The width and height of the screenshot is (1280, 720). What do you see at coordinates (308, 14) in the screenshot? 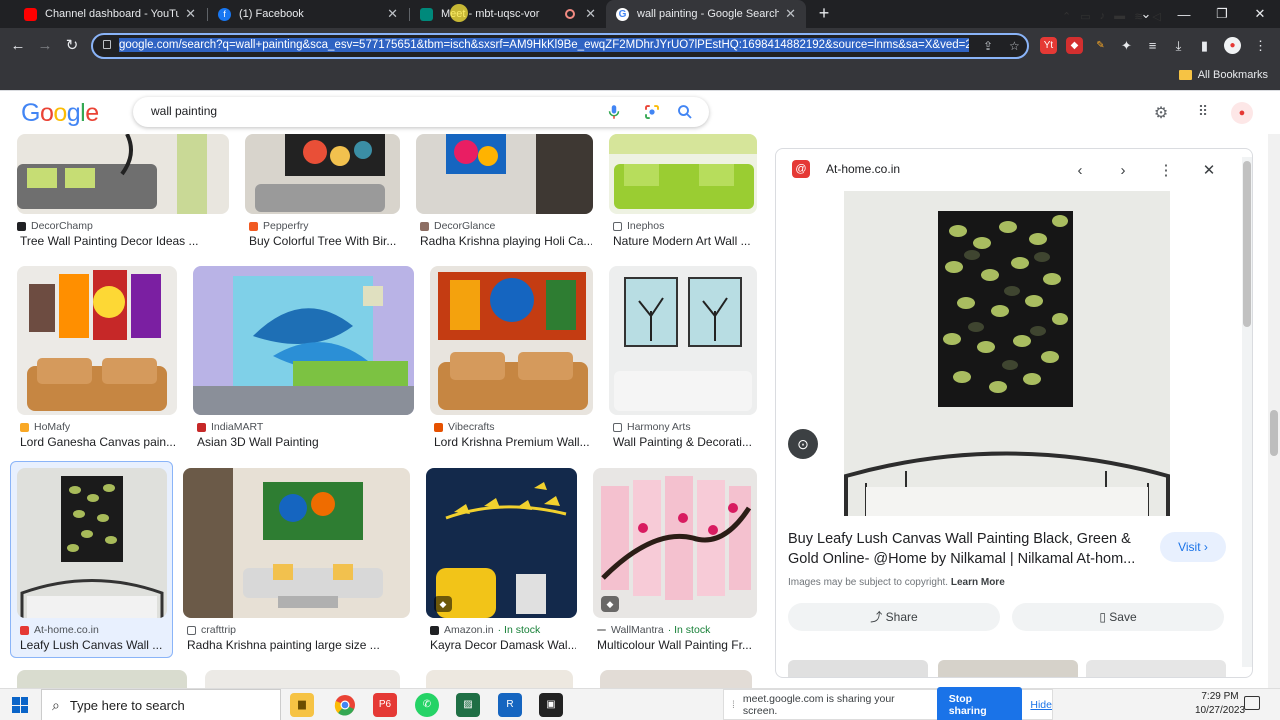
I see `tab-facebook: f (1) Facebook ✕` at bounding box center [308, 14].